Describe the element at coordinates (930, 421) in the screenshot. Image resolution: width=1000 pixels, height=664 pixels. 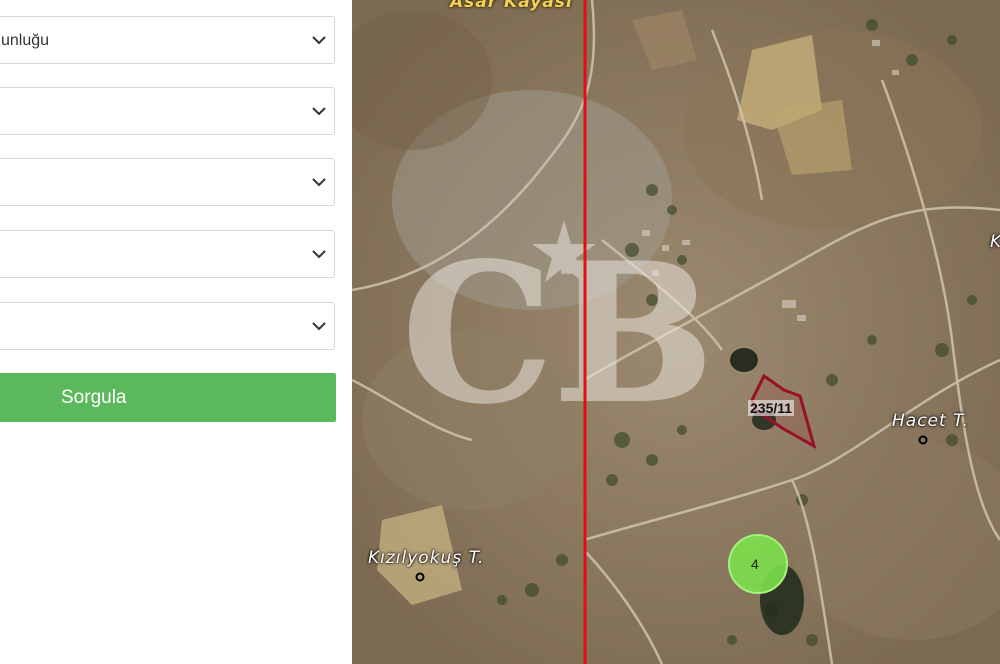
I see `place-label-hacet: Hacet T.` at that location.